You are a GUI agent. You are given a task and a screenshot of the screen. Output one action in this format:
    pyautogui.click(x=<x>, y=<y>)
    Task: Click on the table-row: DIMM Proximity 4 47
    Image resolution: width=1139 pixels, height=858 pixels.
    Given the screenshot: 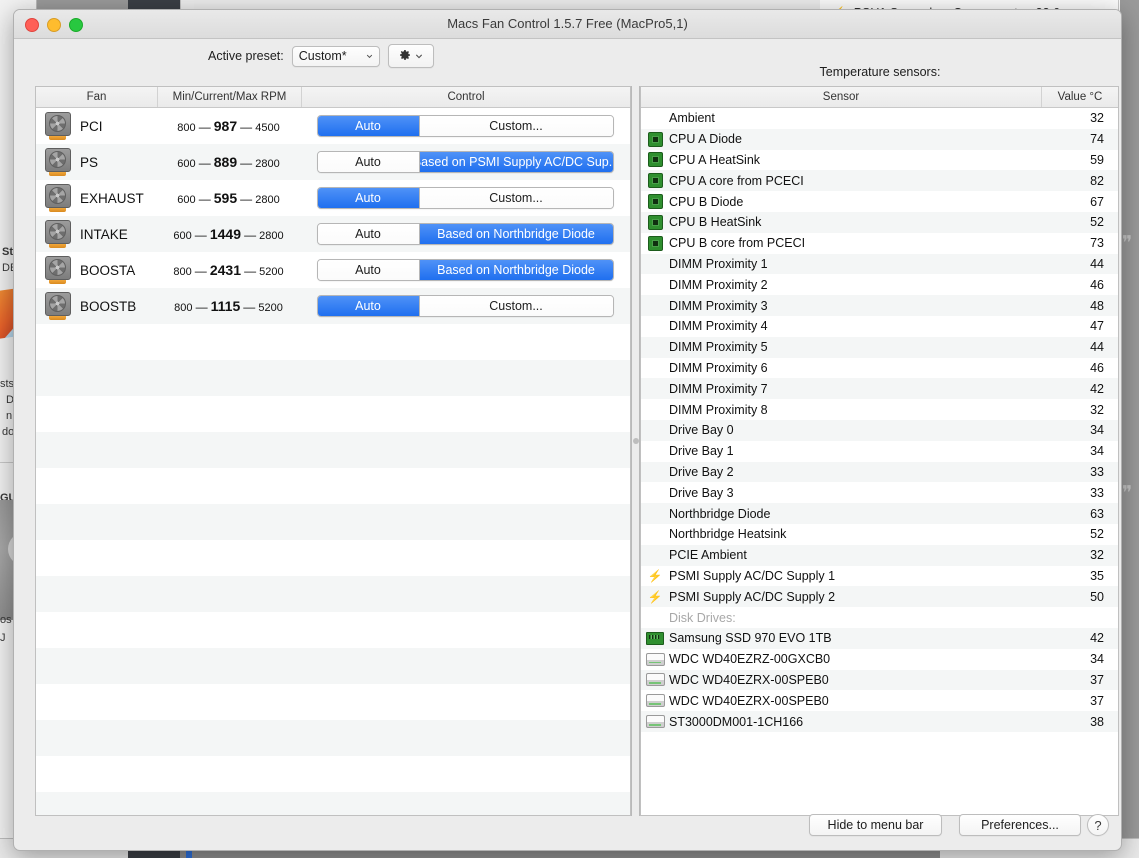 What is the action you would take?
    pyautogui.click(x=879, y=326)
    